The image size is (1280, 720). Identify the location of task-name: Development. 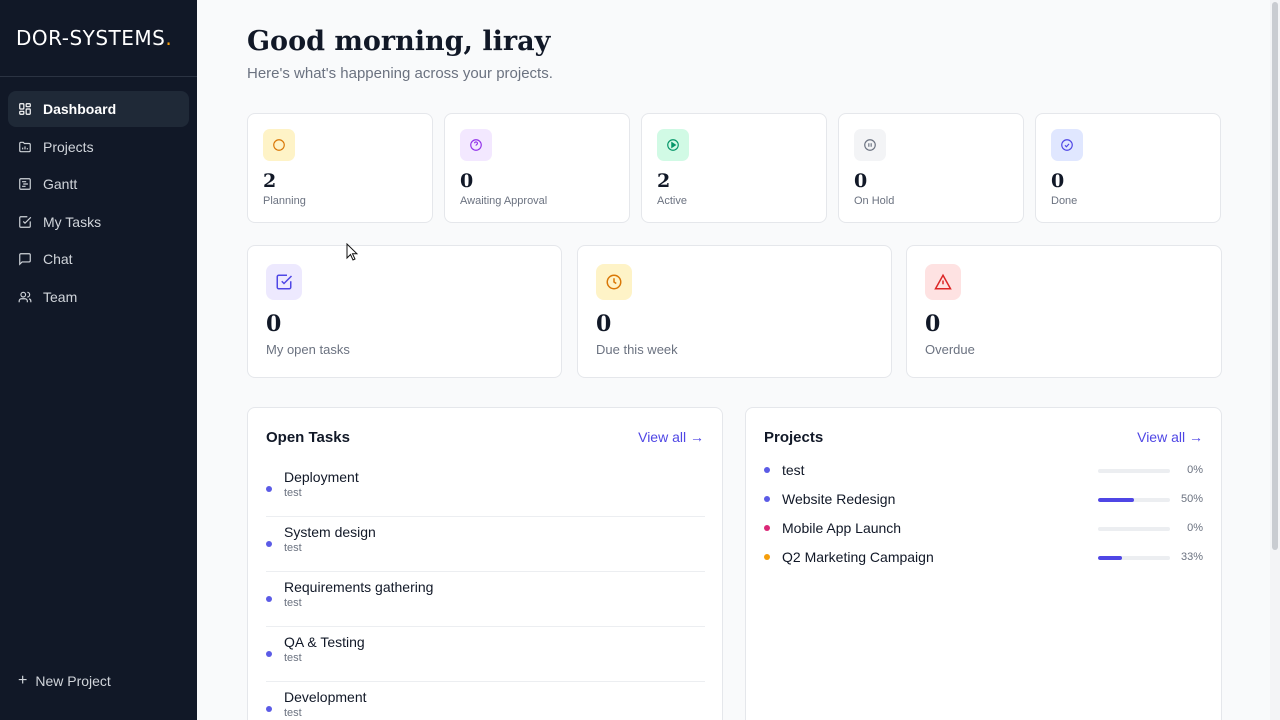
(325, 697).